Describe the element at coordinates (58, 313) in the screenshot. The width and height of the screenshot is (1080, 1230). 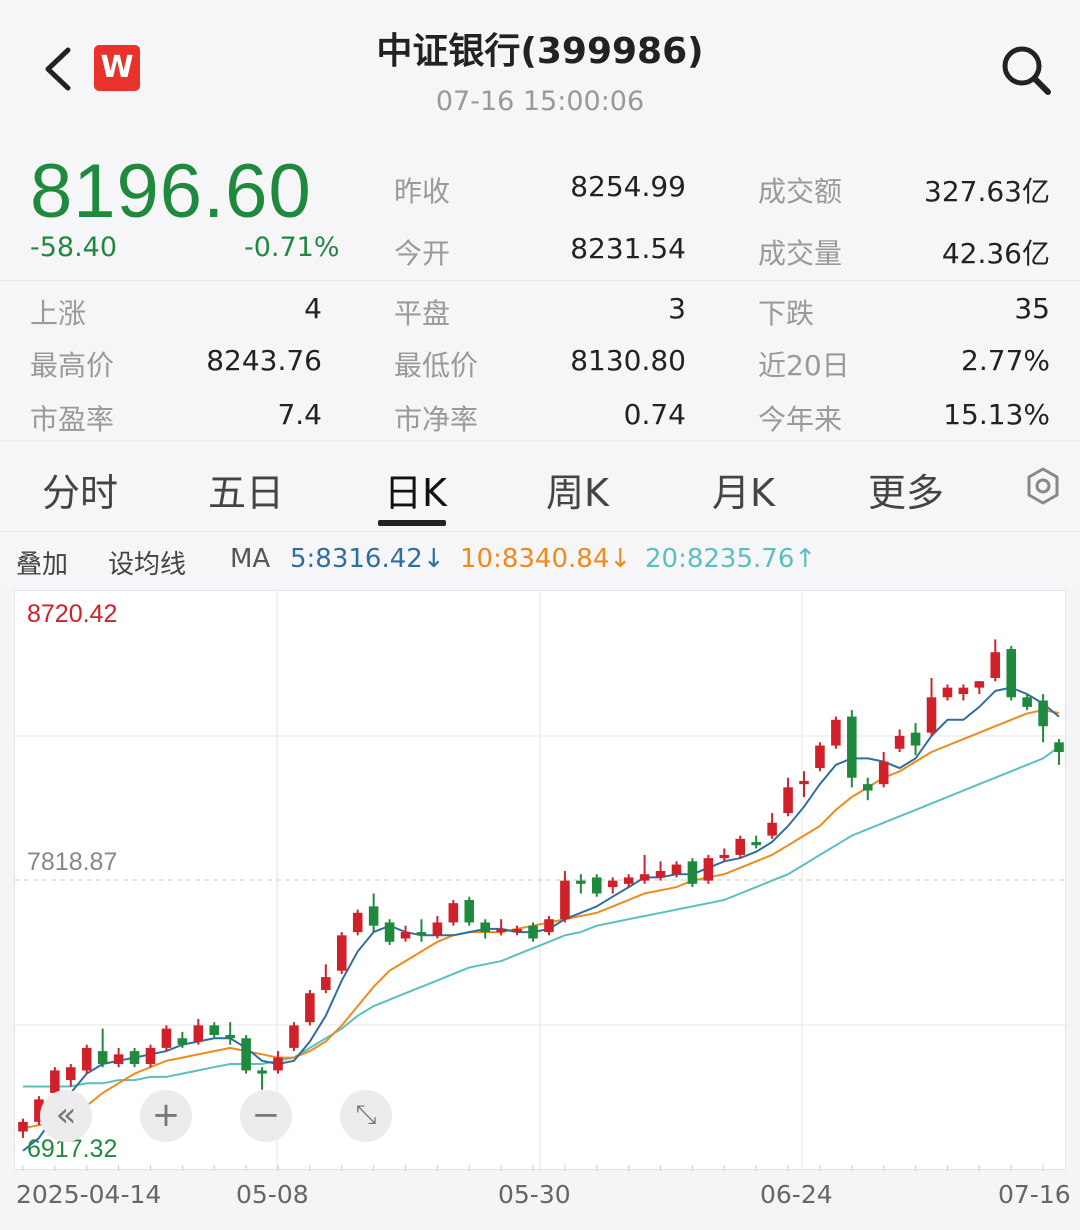
I see `up-label: 上涨` at that location.